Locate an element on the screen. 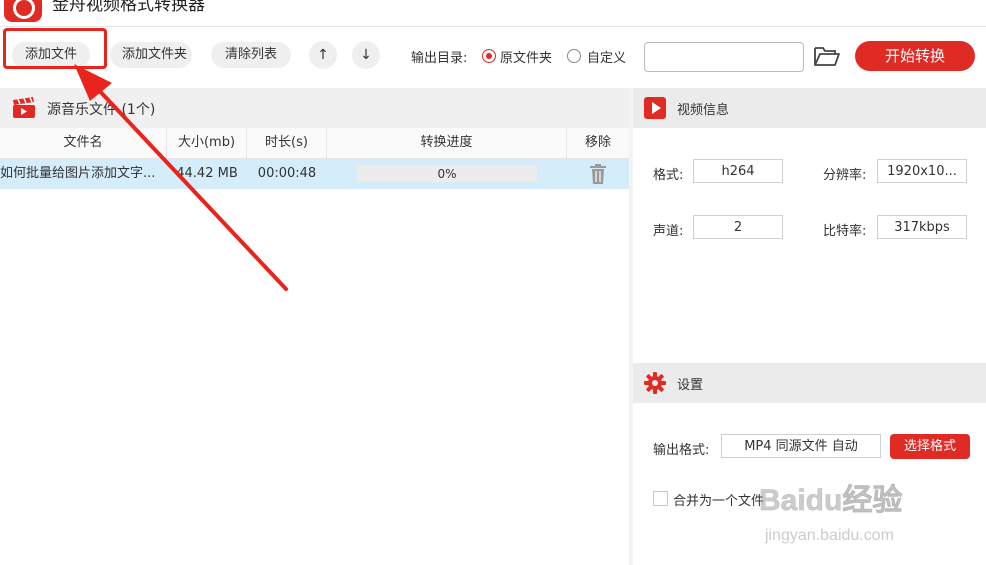  folder-open-icon is located at coordinates (827, 56).